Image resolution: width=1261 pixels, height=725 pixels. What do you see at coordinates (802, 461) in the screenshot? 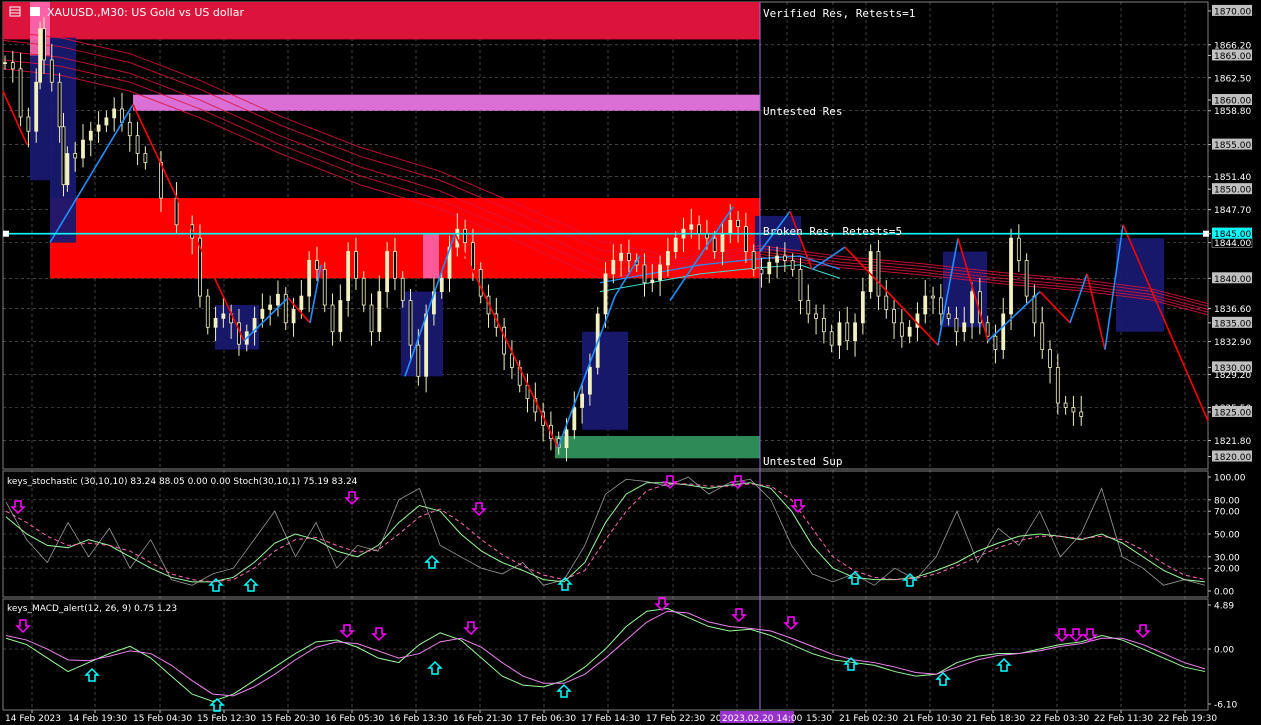
I see `zone-label: Untested Sup` at bounding box center [802, 461].